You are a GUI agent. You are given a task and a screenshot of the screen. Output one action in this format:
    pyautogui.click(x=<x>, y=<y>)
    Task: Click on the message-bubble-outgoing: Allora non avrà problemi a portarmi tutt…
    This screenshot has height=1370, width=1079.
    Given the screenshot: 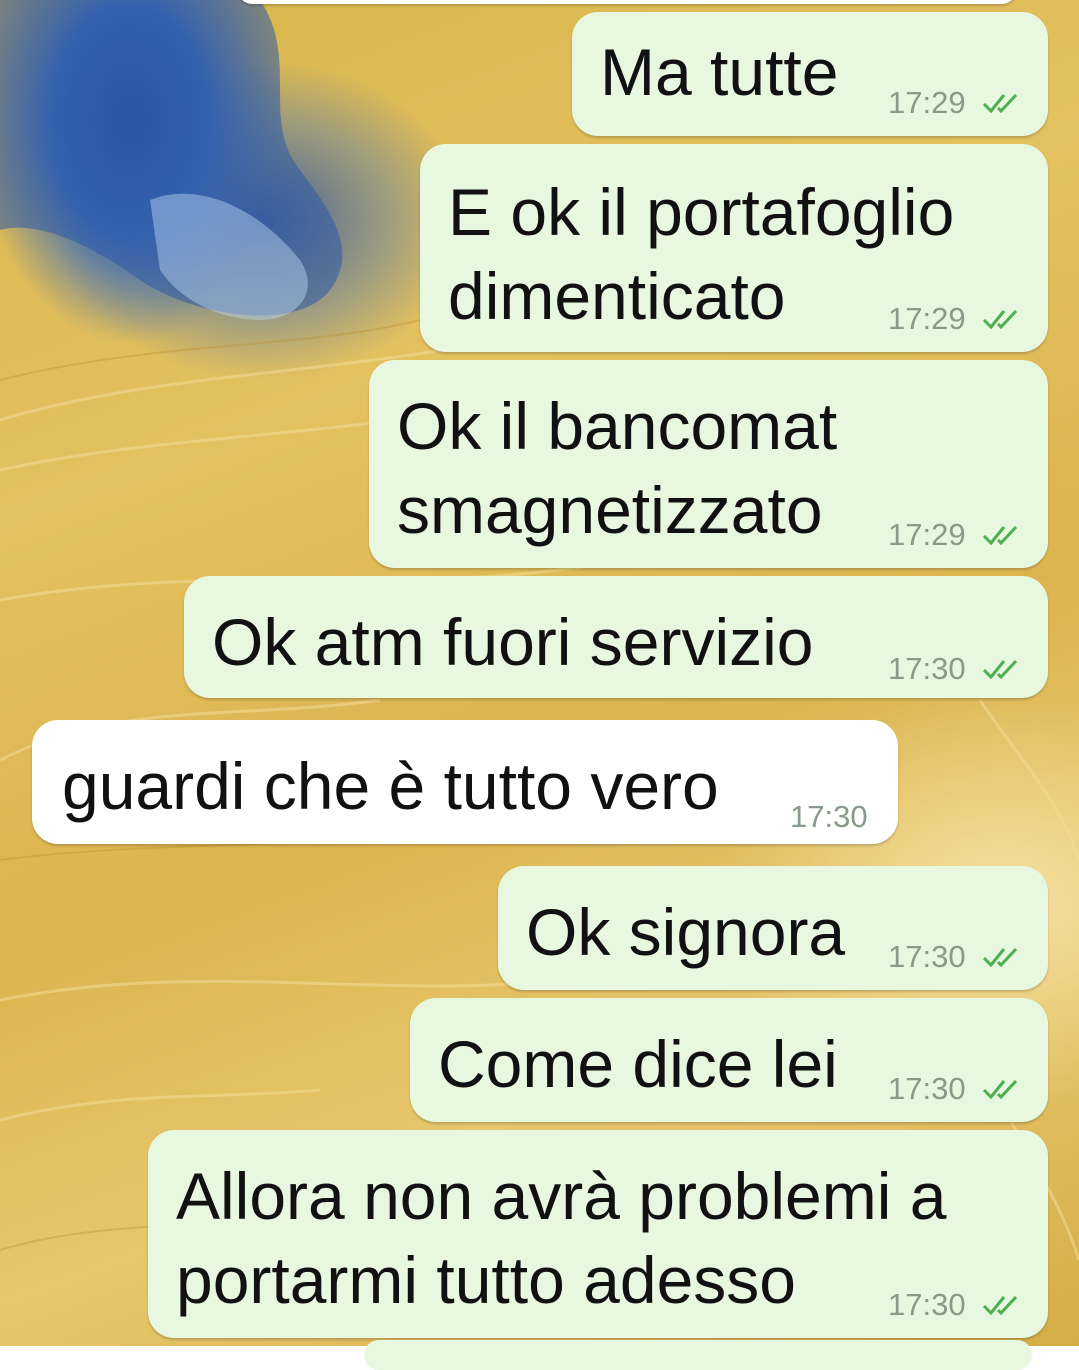 What is the action you would take?
    pyautogui.click(x=598, y=1234)
    